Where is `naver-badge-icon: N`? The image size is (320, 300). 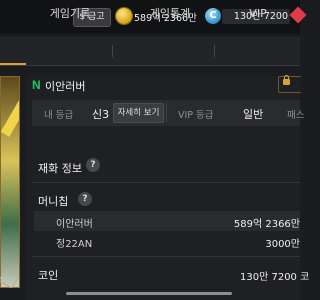 naver-badge-icon: N is located at coordinates (36, 85).